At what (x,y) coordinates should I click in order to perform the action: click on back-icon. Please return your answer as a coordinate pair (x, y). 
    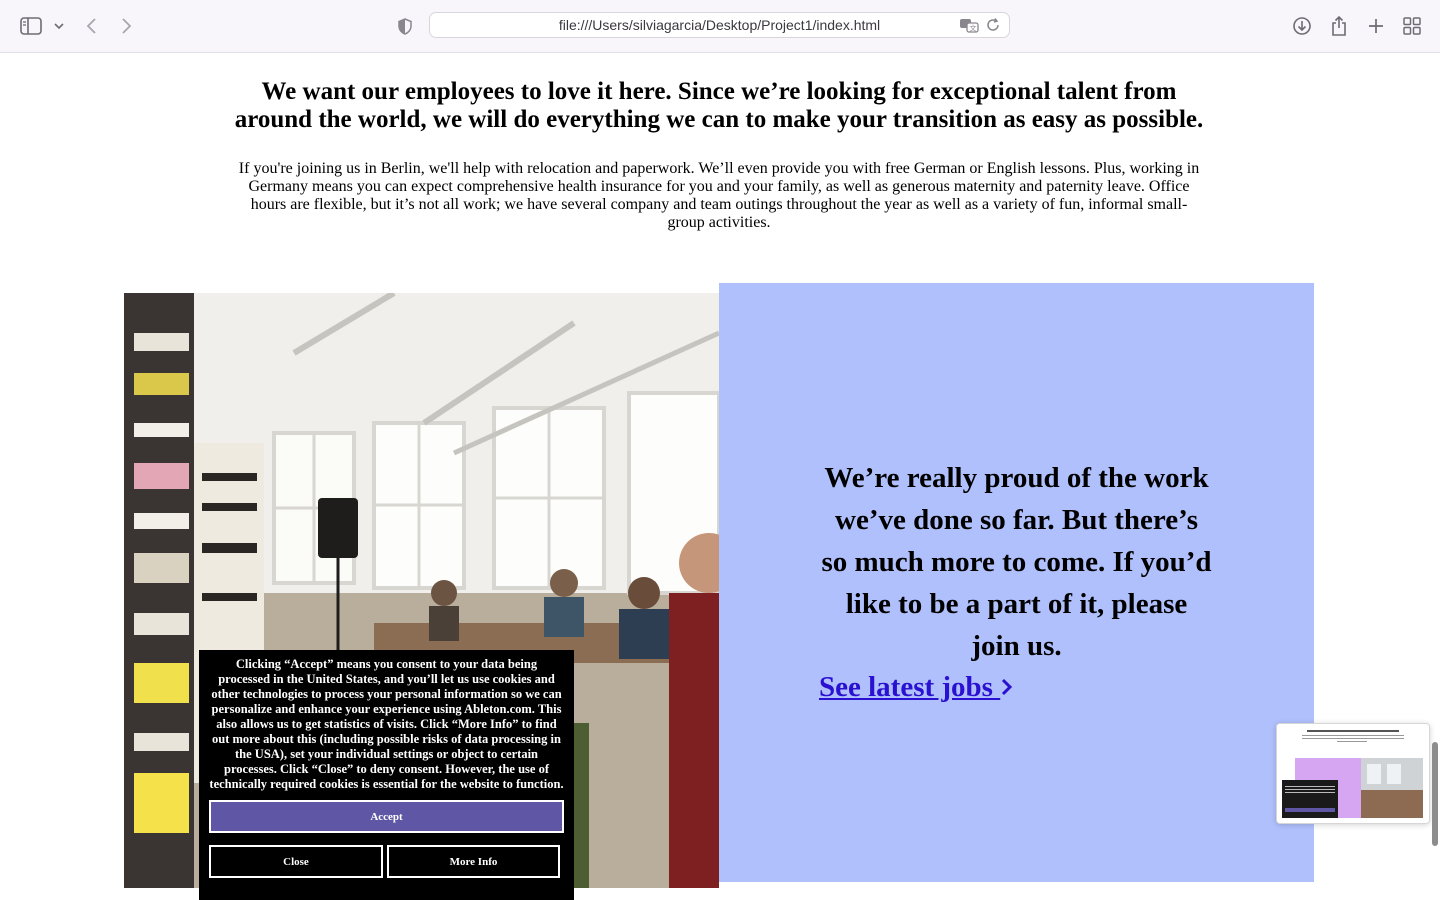
    Looking at the image, I should click on (91, 26).